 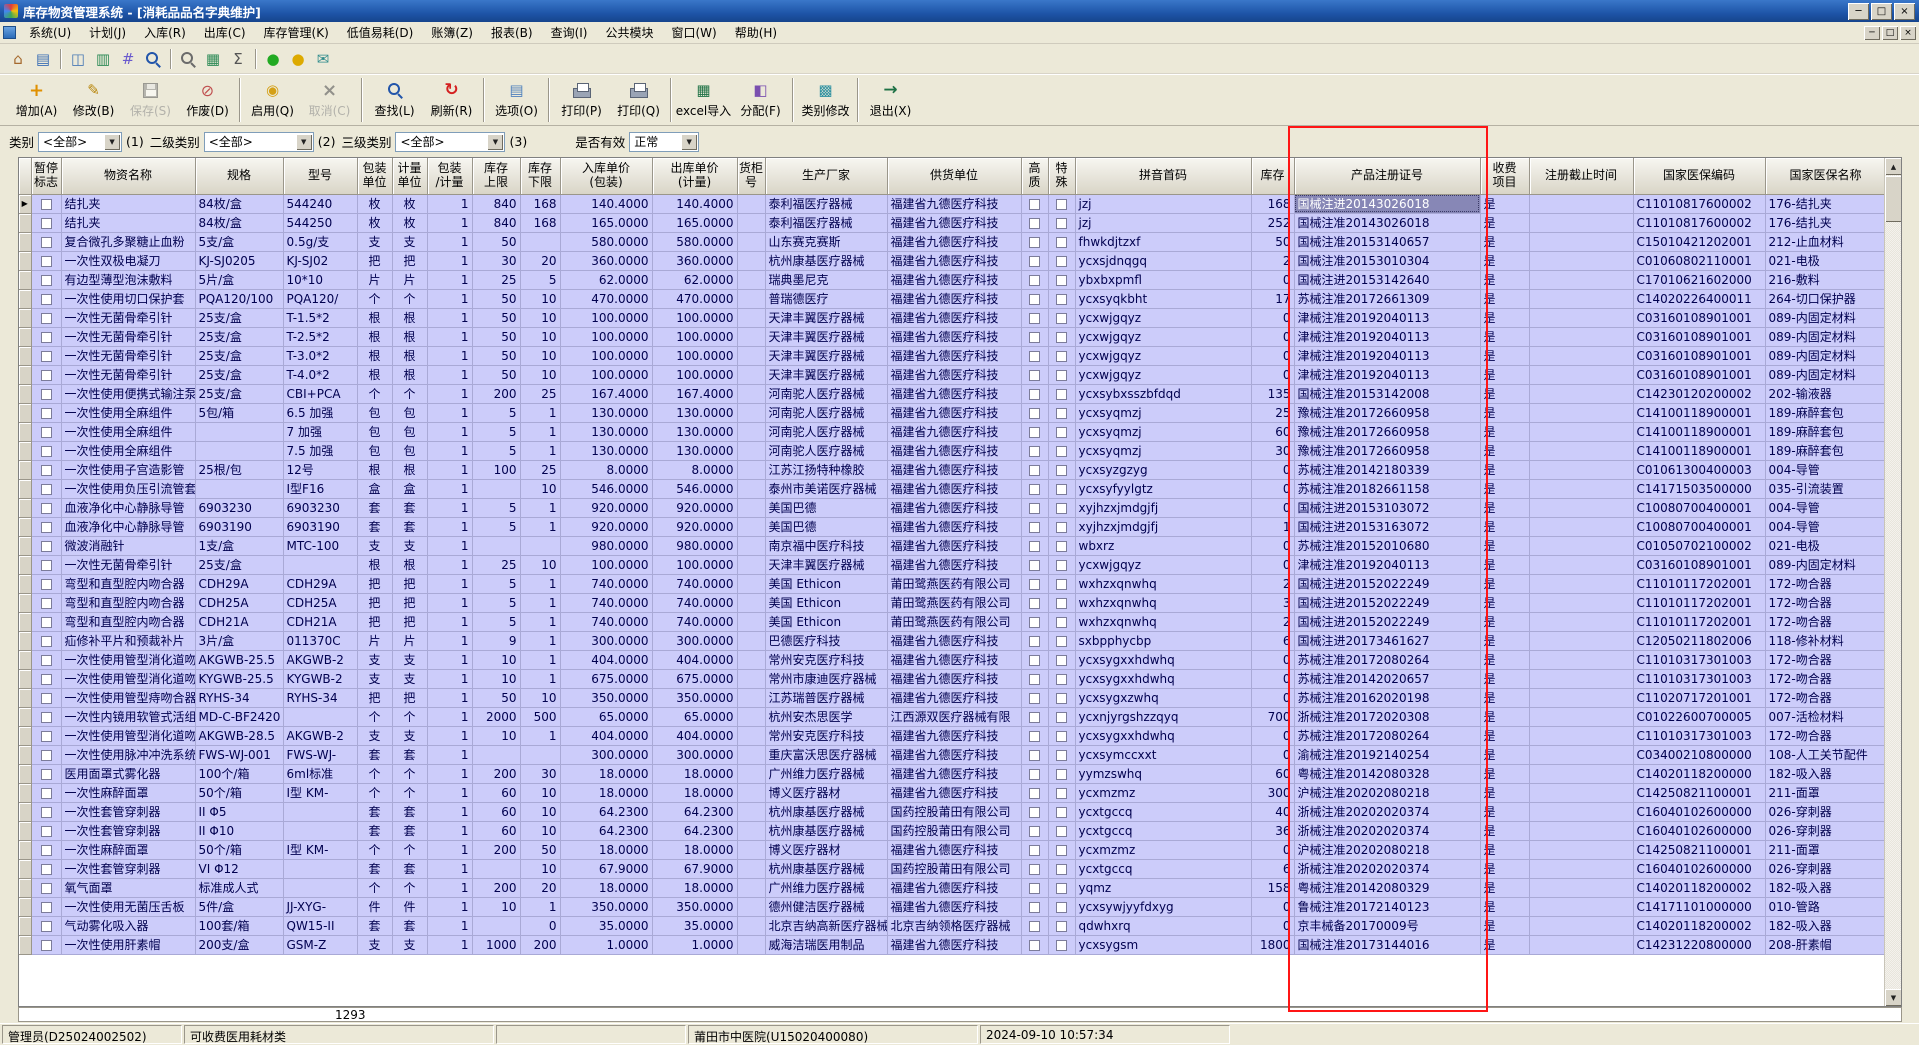 What do you see at coordinates (320, 926) in the screenshot?
I see `cell-model: QW15-II` at bounding box center [320, 926].